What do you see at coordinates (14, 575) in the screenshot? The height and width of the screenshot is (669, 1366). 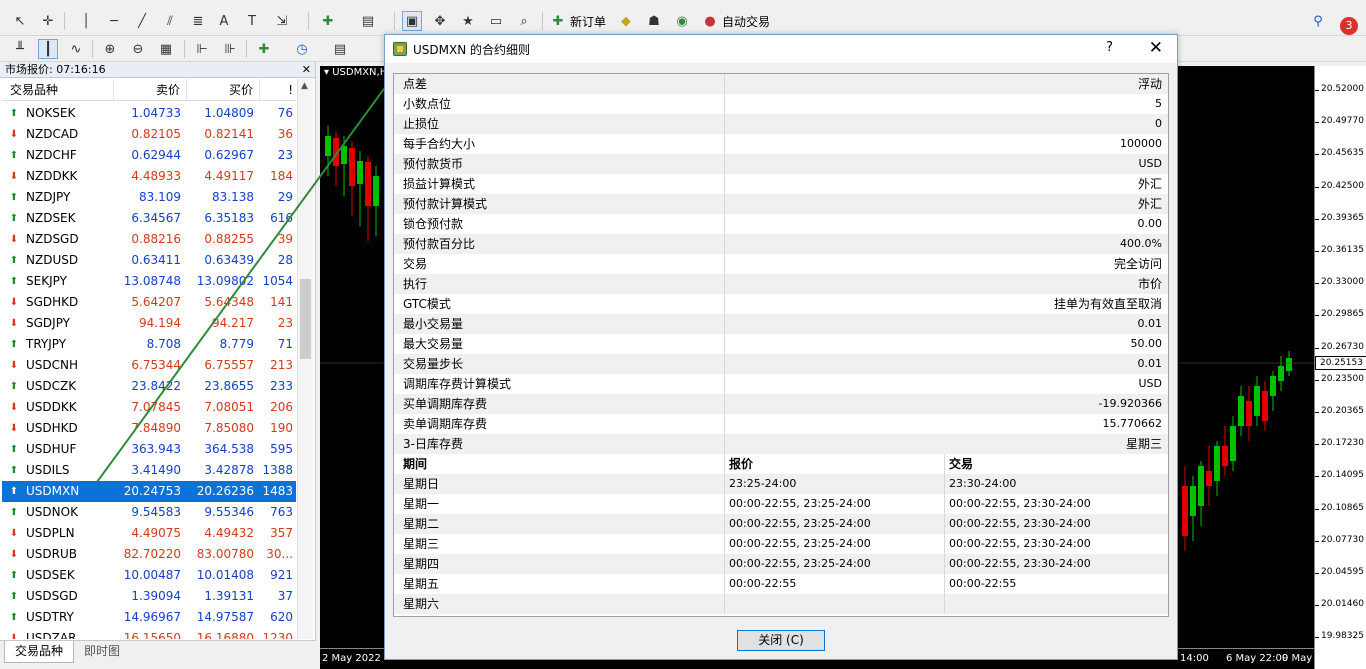 I see `arrow-up-icon: ⬆` at bounding box center [14, 575].